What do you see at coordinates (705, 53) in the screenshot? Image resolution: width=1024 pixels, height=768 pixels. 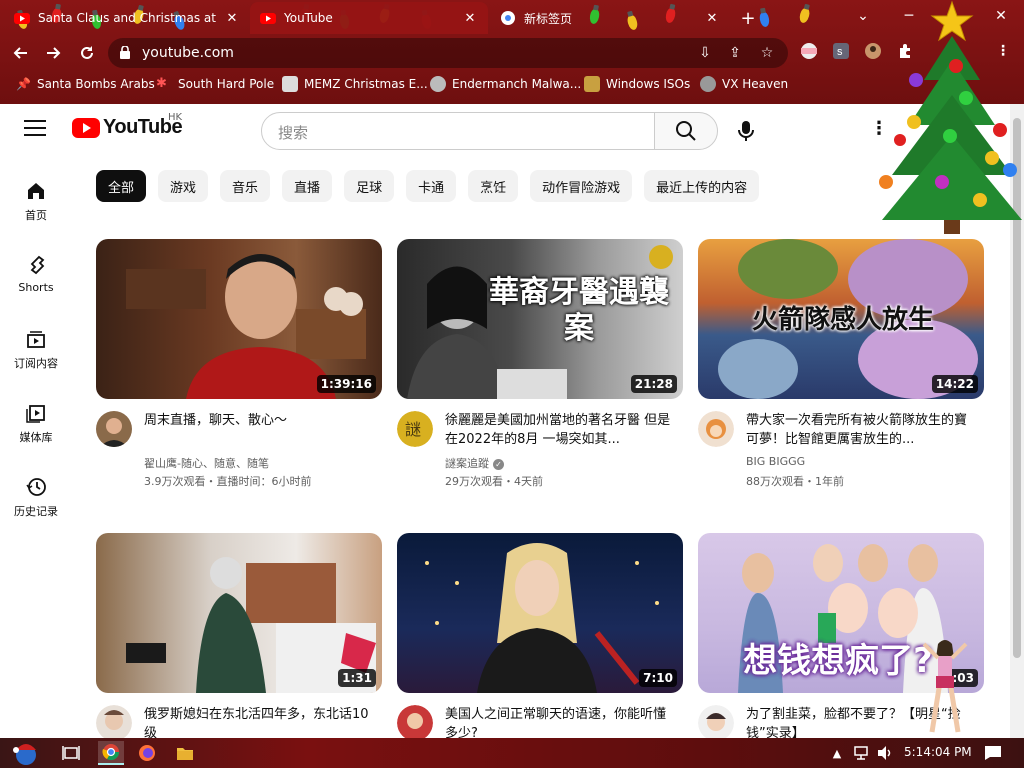 I see `install-app-icon: ⇩` at bounding box center [705, 53].